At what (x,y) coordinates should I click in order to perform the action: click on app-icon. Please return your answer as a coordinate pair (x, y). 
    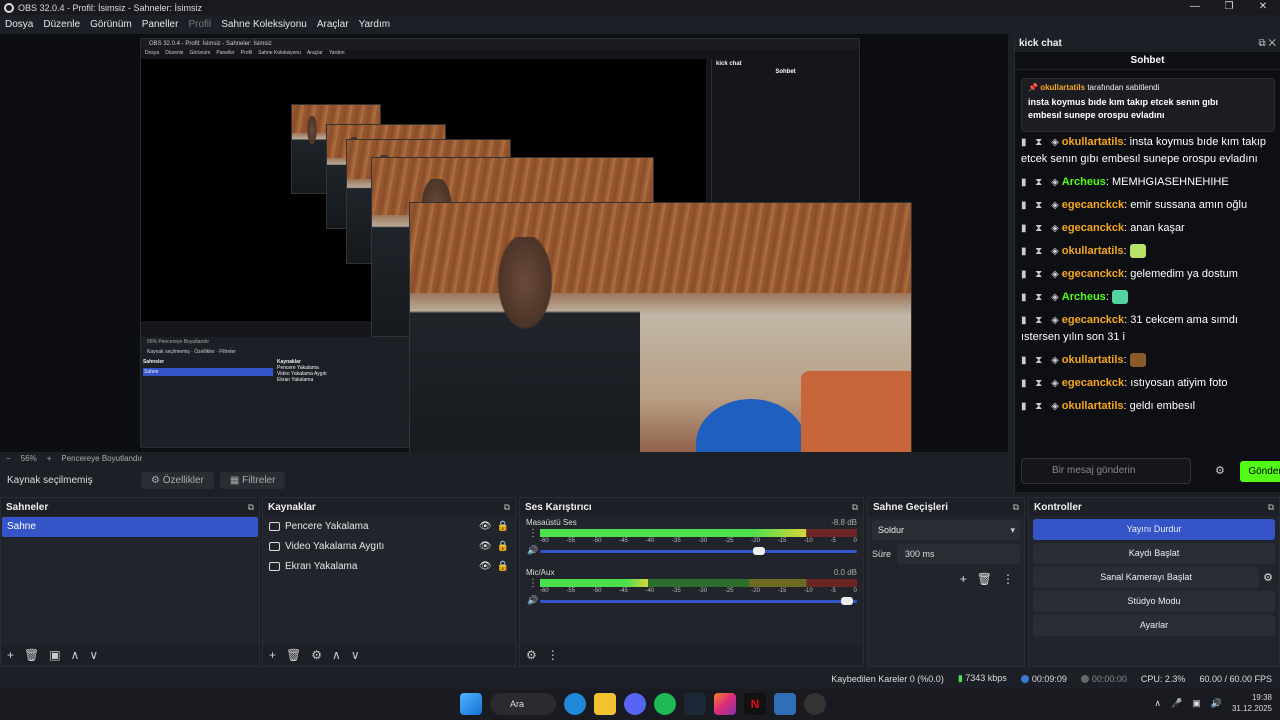
    Looking at the image, I should click on (785, 704).